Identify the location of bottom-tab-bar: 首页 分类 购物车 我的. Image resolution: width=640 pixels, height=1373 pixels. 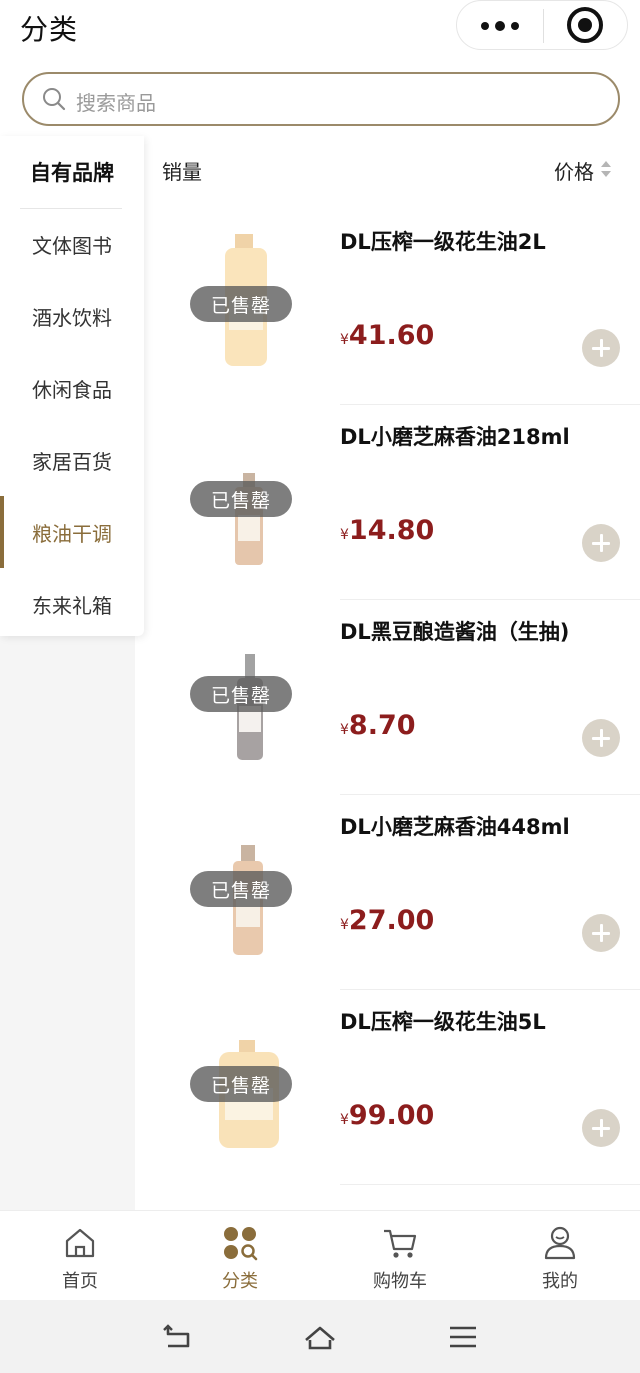
(320, 1255).